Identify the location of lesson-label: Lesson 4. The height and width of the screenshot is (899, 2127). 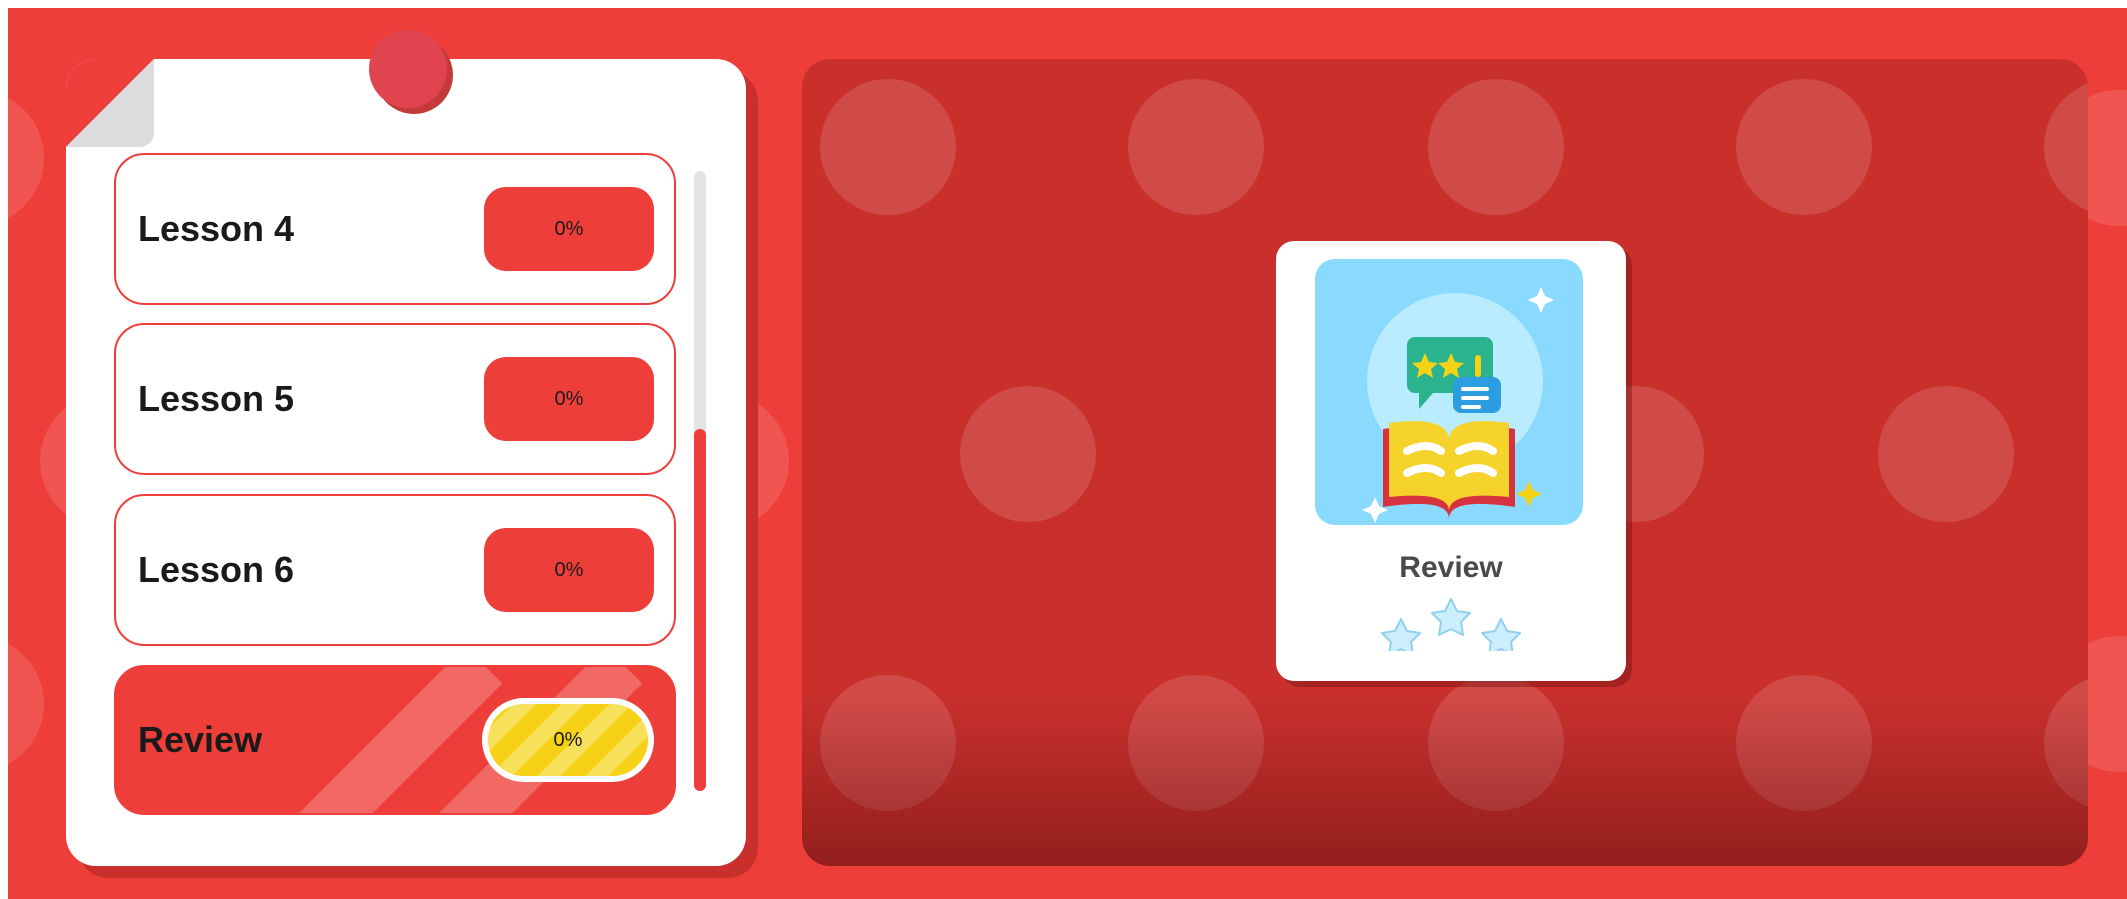
(216, 228).